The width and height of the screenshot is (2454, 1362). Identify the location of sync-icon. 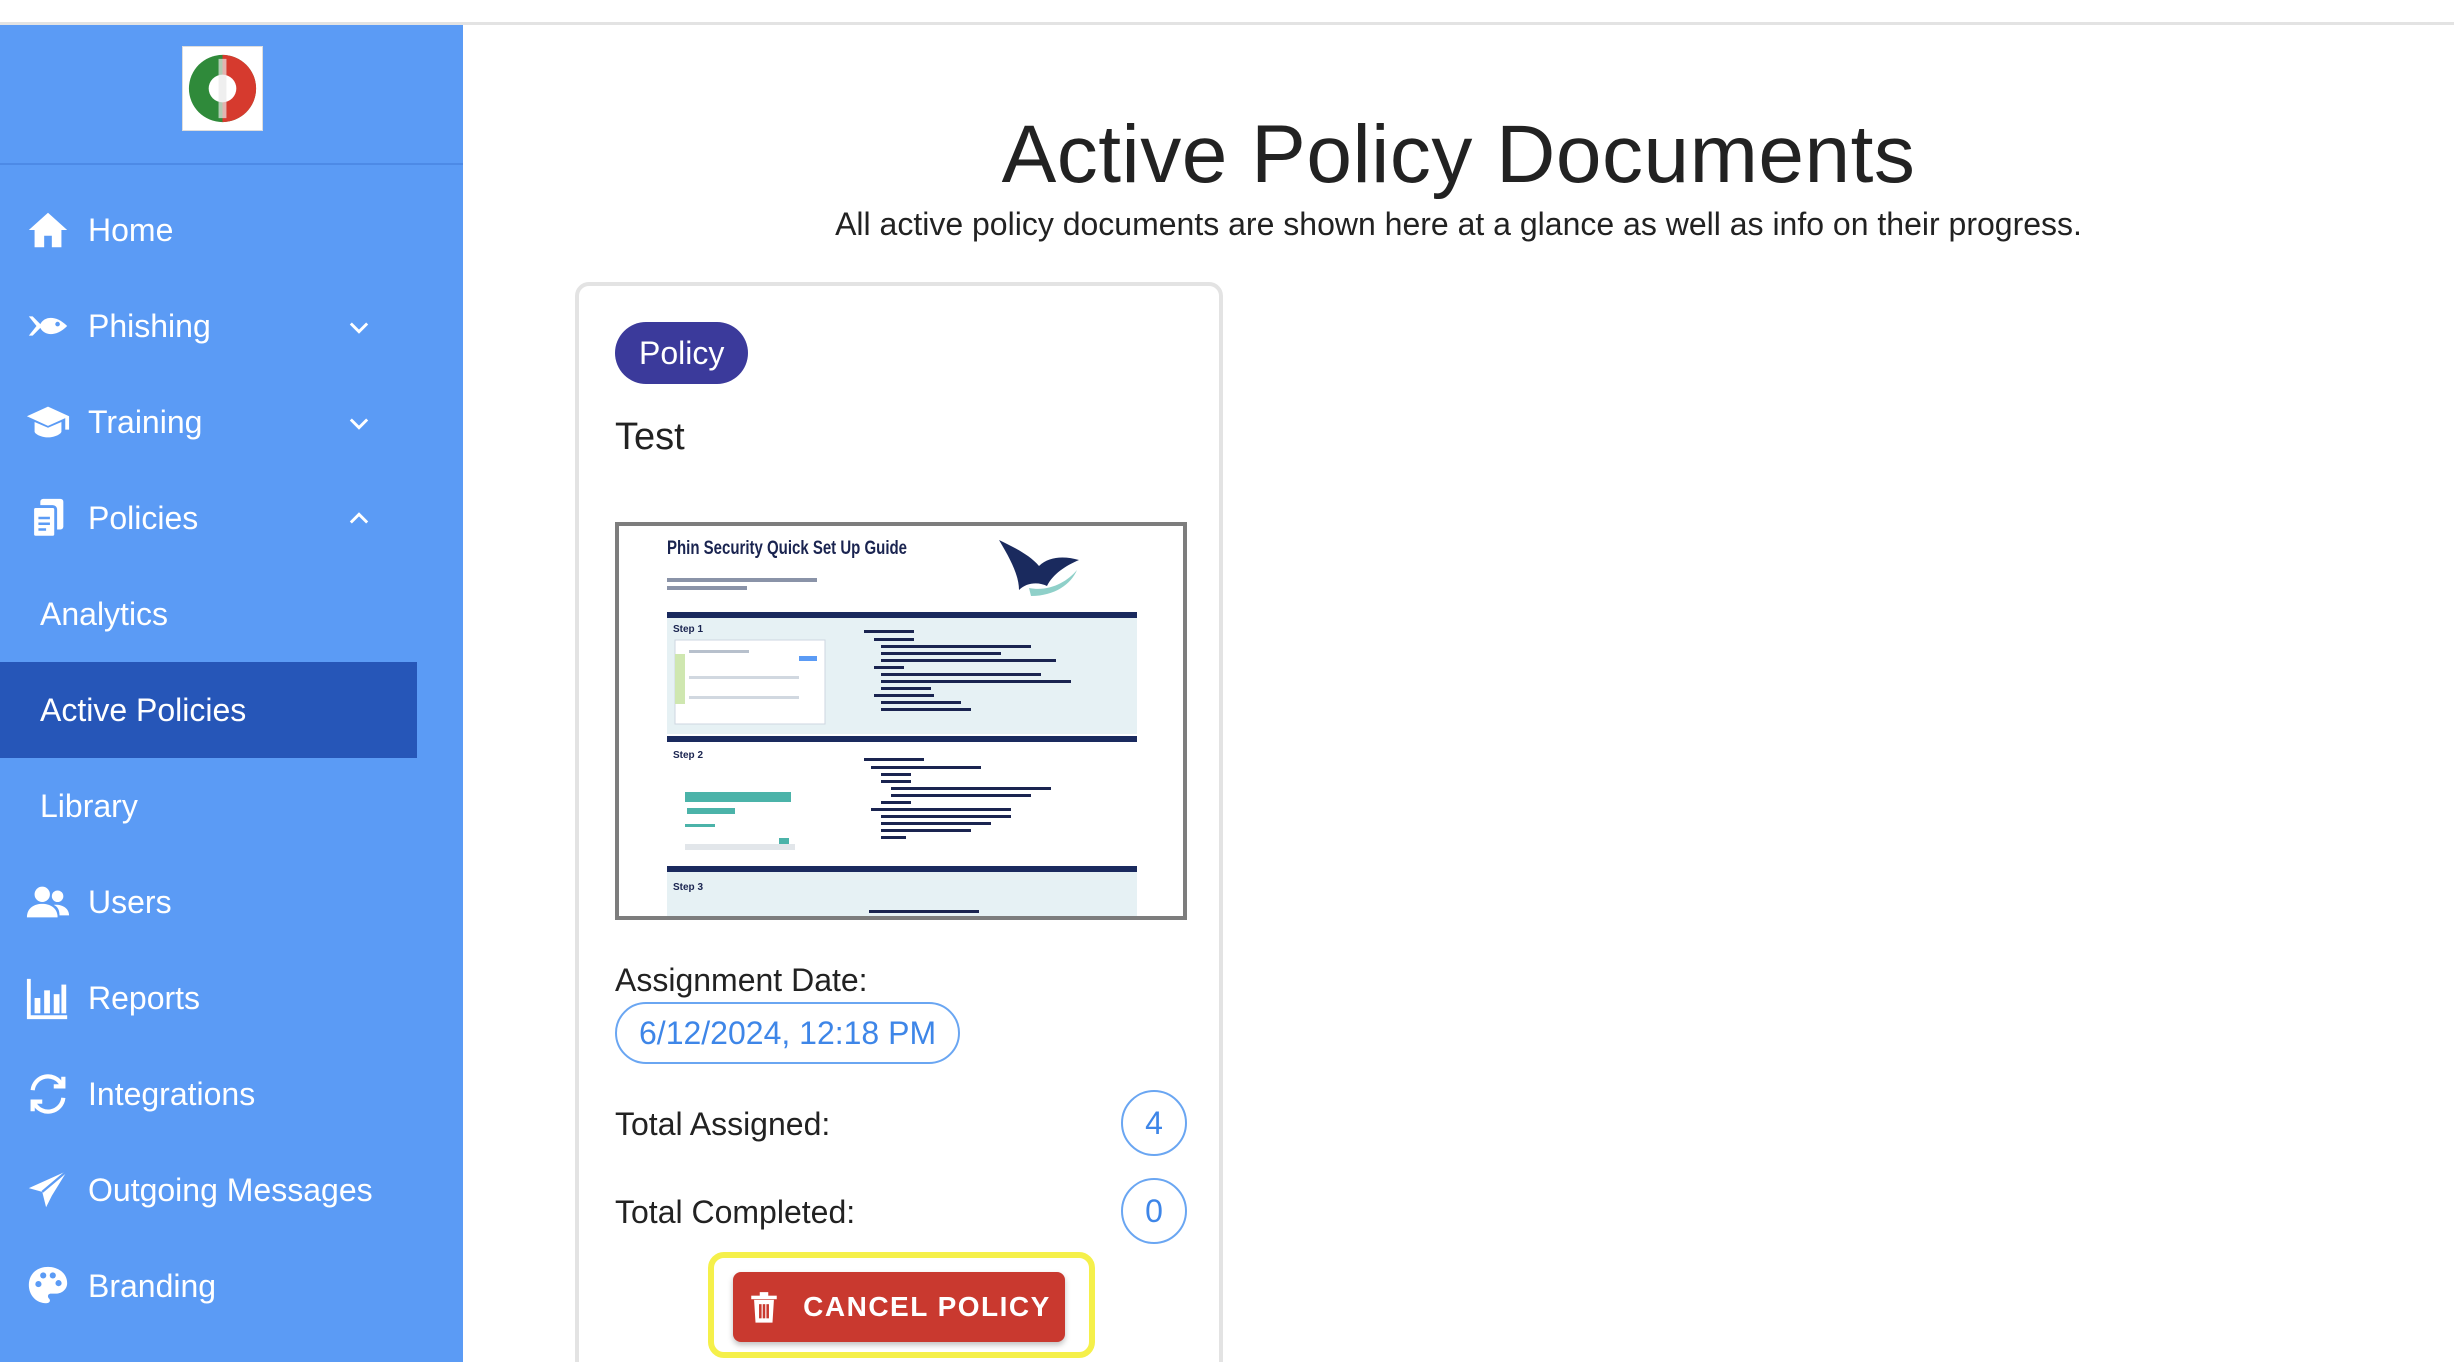
(48, 1094).